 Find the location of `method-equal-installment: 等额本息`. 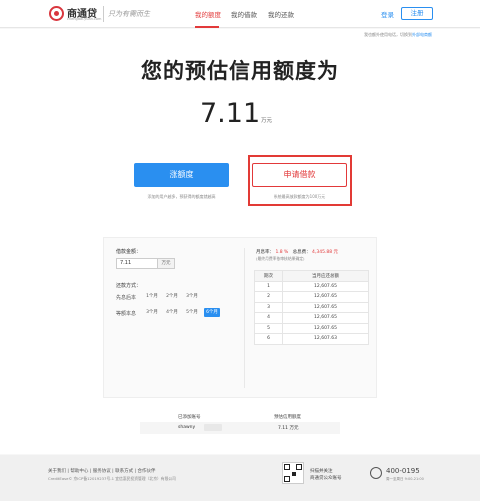

method-equal-installment: 等额本息 is located at coordinates (126, 314).